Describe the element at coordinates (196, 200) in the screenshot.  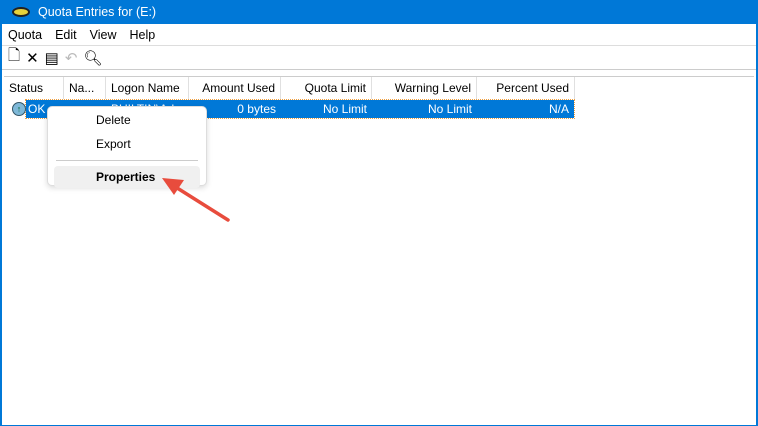
I see `annotation-arrow-icon` at that location.